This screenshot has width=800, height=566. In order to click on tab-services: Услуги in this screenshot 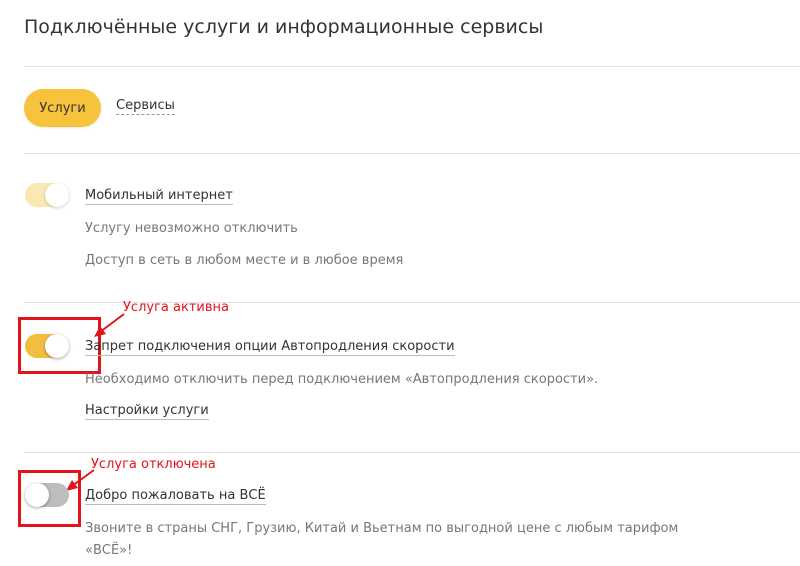, I will do `click(62, 108)`.